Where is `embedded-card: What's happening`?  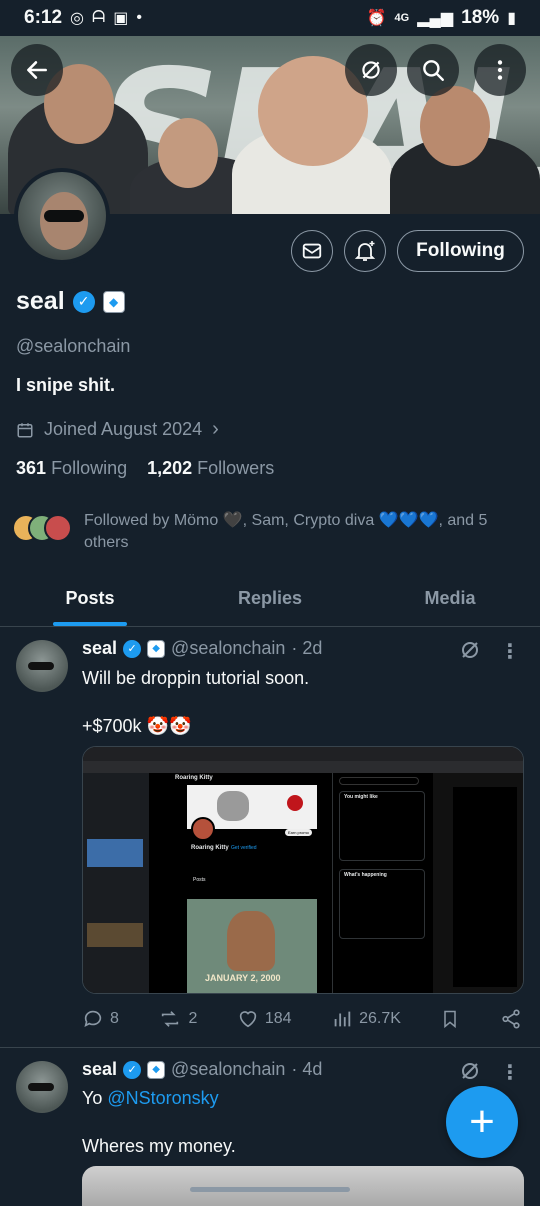 embedded-card: What's happening is located at coordinates (382, 904).